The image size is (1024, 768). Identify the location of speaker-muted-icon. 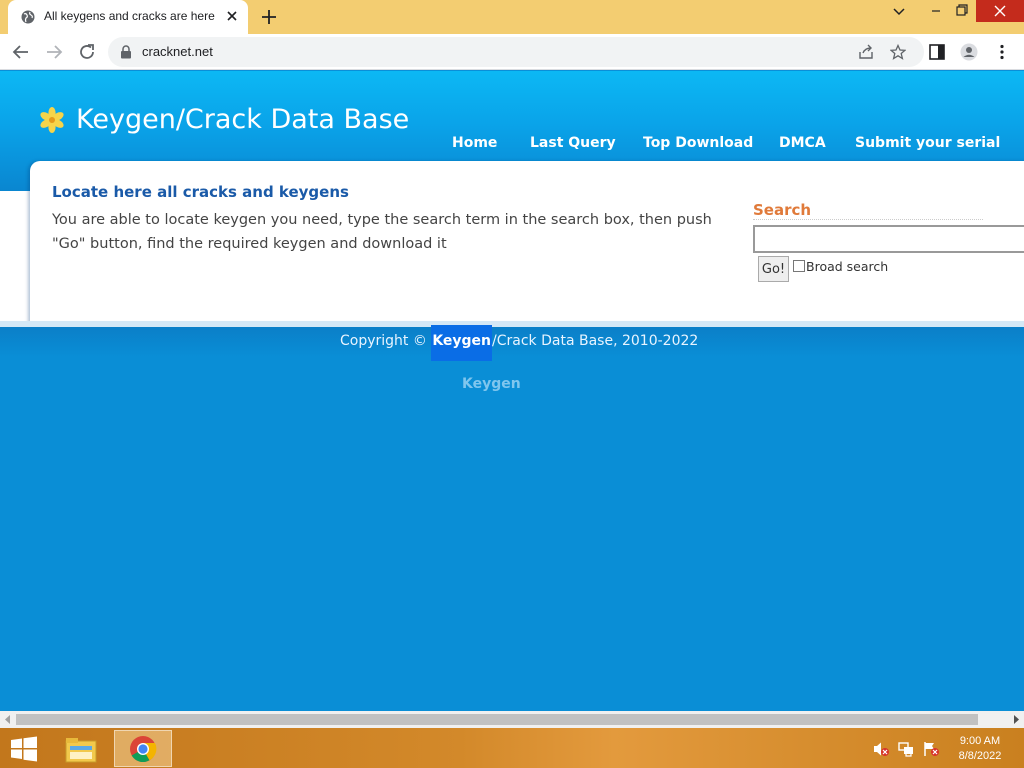
(881, 749).